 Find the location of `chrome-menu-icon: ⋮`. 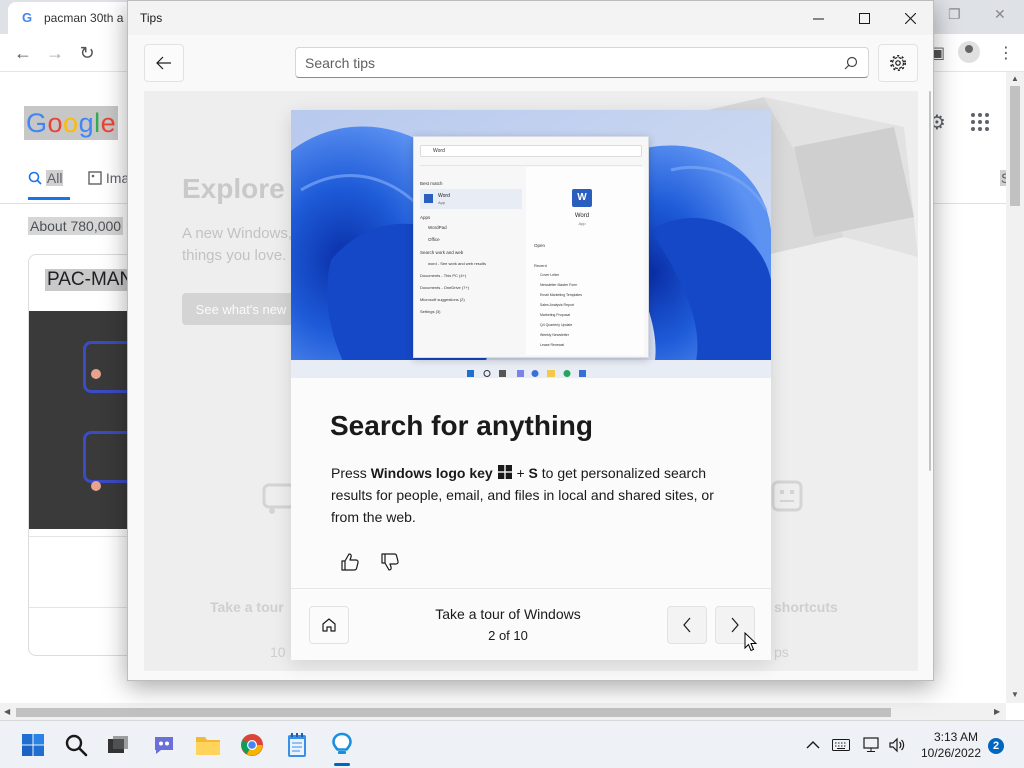

chrome-menu-icon: ⋮ is located at coordinates (1006, 53).